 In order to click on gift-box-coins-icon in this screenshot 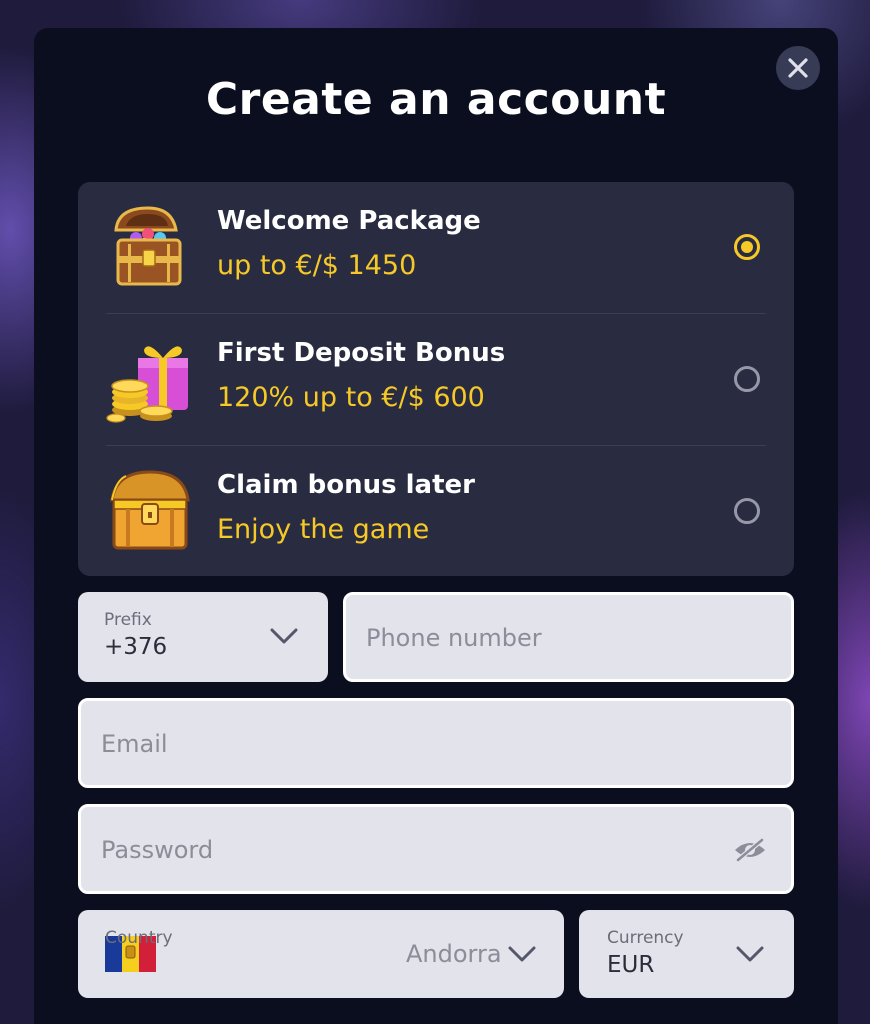, I will do `click(147, 384)`.